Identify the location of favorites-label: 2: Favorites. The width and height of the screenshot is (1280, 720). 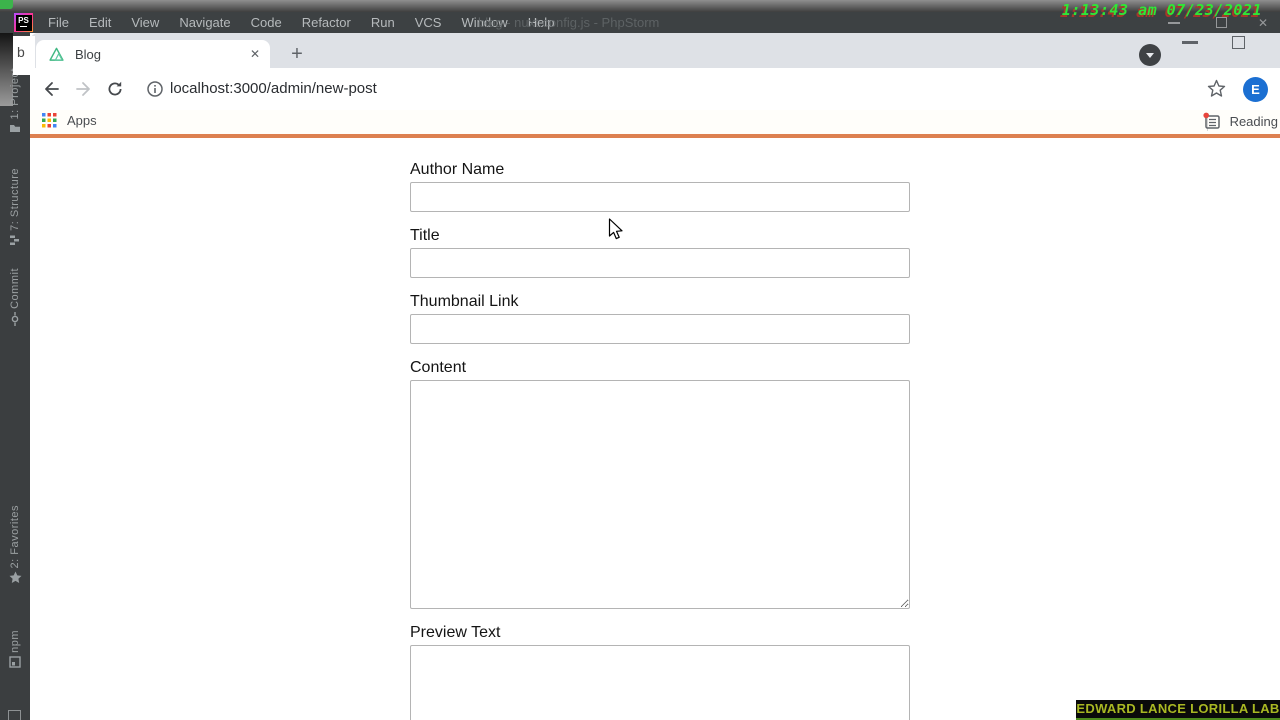
(15, 537).